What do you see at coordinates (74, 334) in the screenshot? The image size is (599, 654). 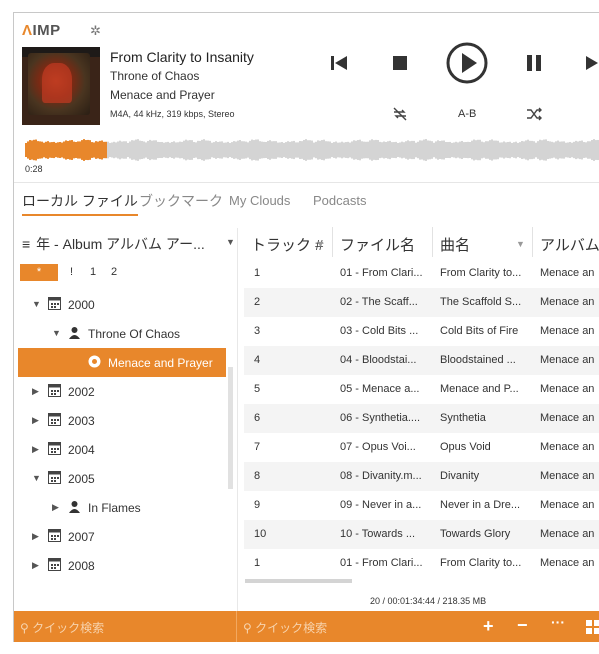 I see `artist-icon` at bounding box center [74, 334].